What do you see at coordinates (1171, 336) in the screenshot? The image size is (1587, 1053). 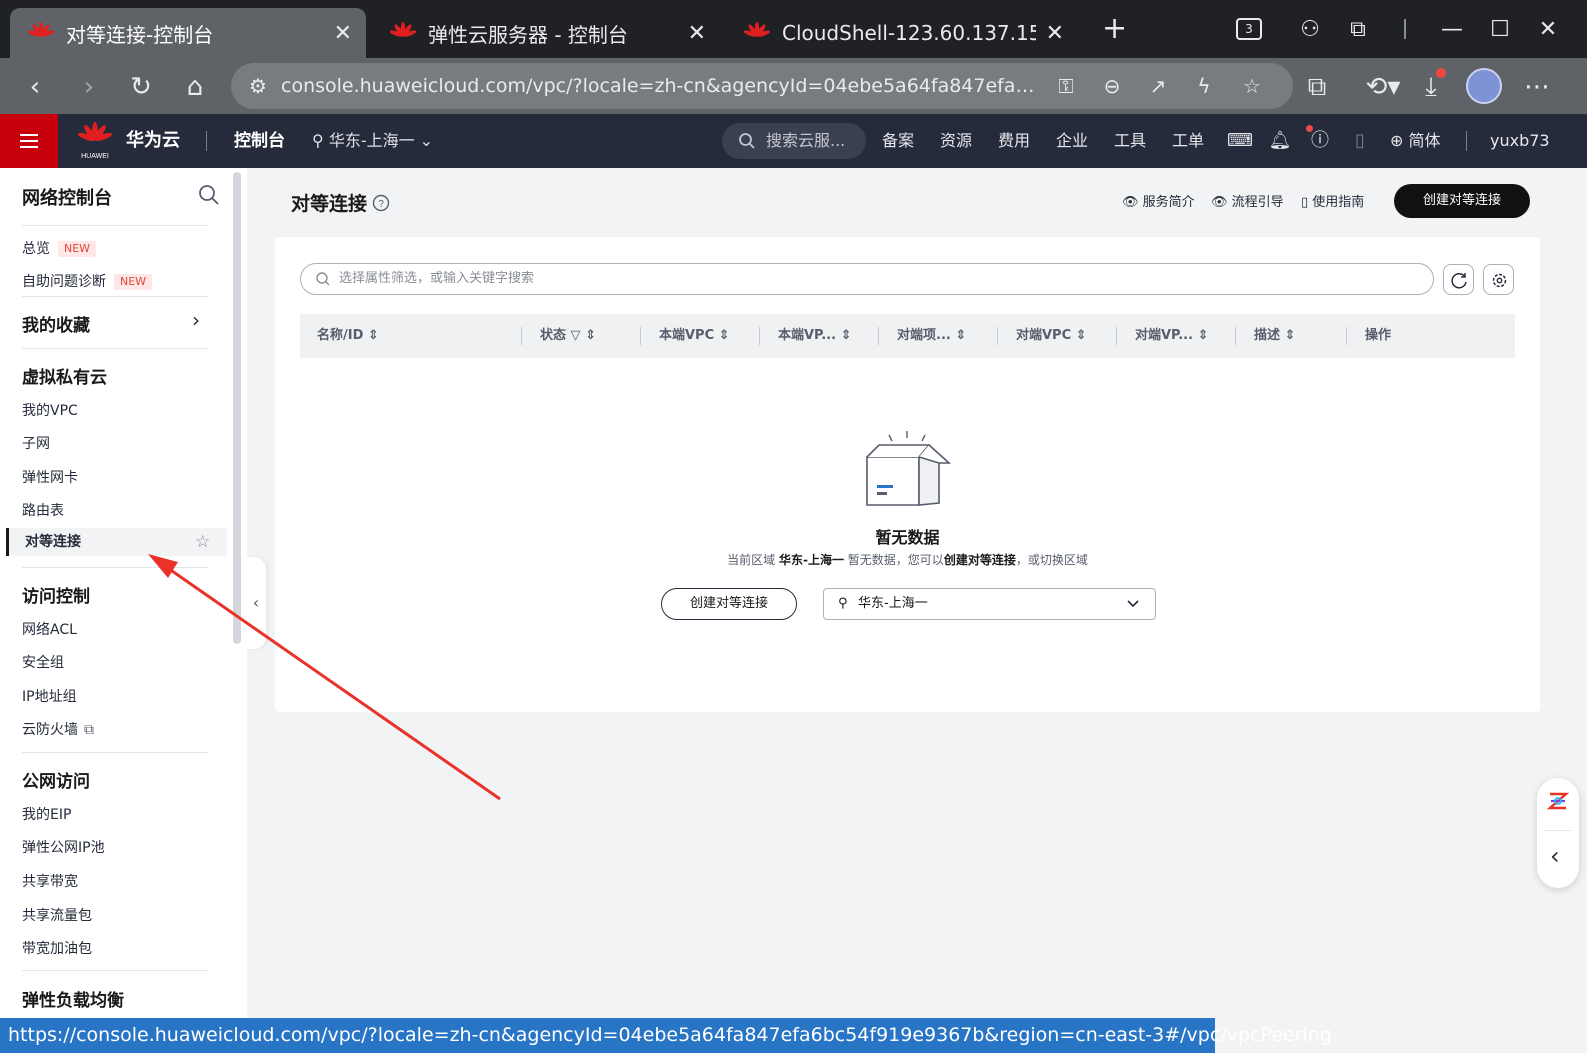 I see `column-peer-vpc-cidr: 对端VP... ⇕` at bounding box center [1171, 336].